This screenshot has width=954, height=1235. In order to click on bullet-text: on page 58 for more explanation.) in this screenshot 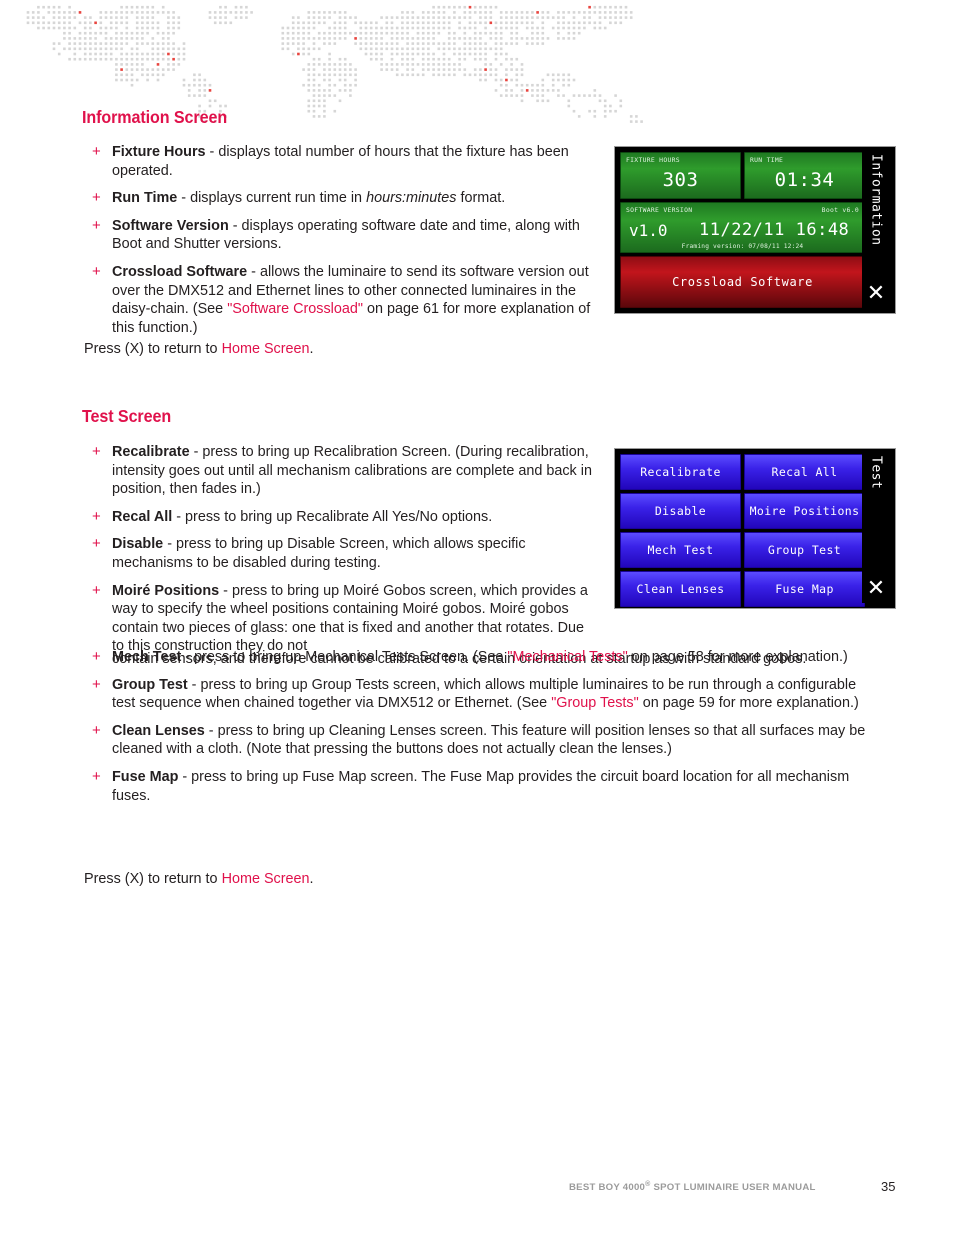, I will do `click(737, 657)`.